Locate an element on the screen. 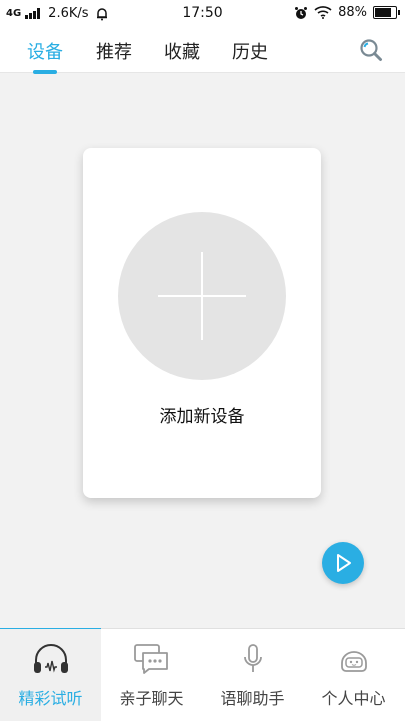 This screenshot has width=405, height=721. play-button is located at coordinates (343, 563).